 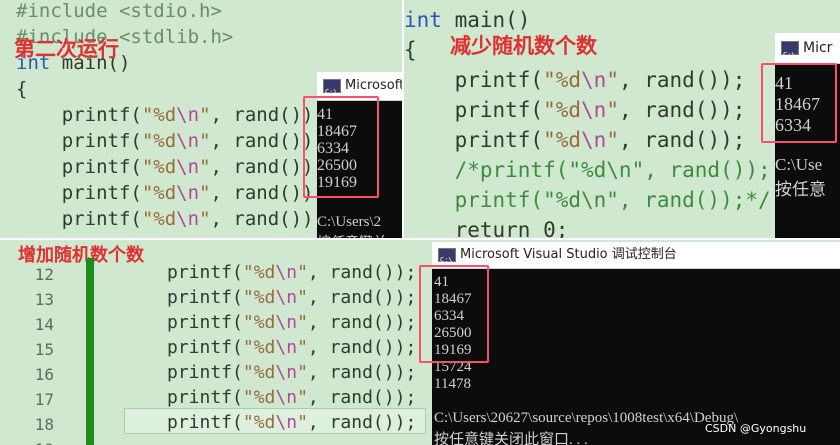 I want to click on code-line: #include <stdio.h>, so click(x=170, y=12).